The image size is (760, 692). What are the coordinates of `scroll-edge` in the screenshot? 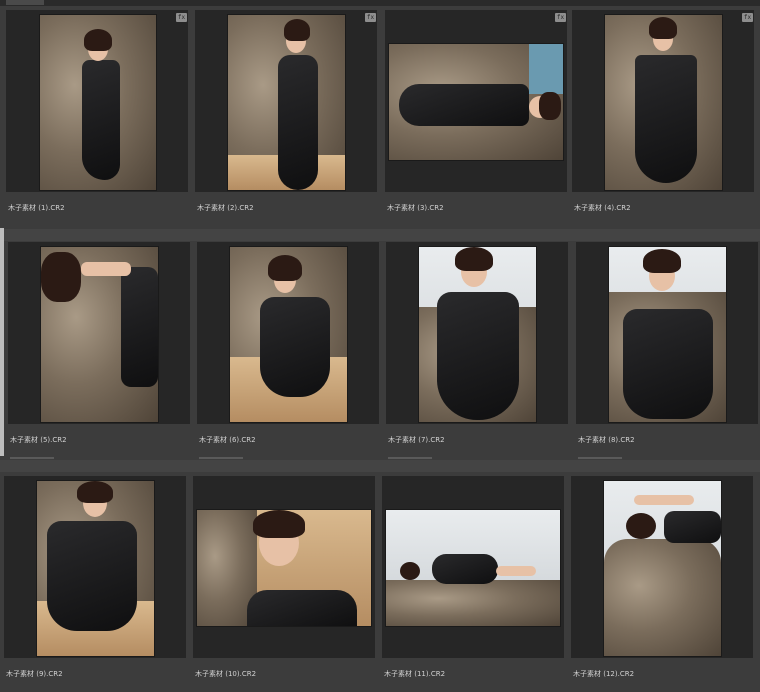 It's located at (2, 342).